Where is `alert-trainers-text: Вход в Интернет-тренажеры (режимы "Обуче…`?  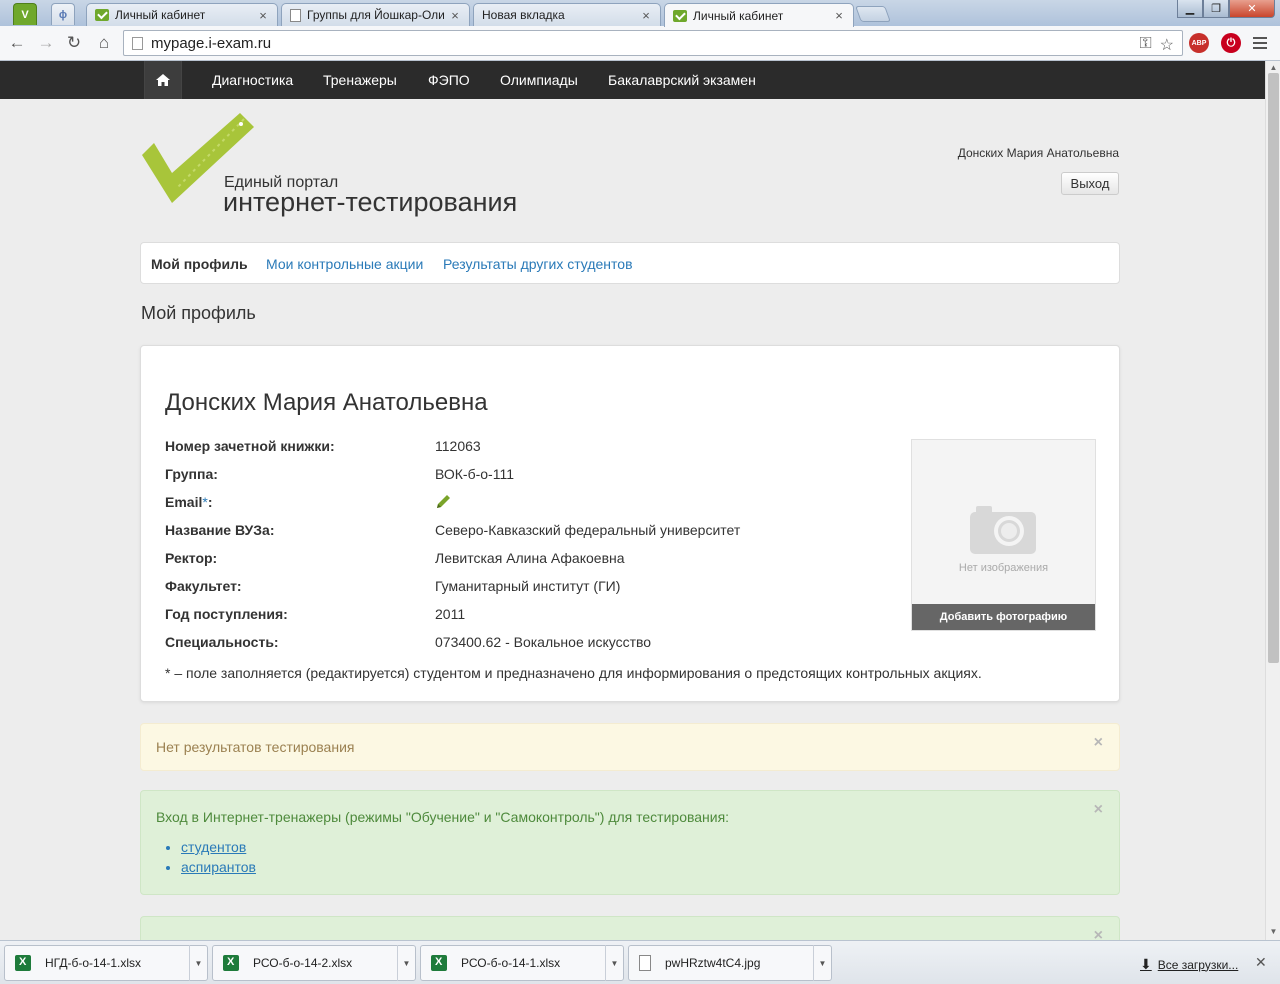
alert-trainers-text: Вход в Интернет-тренажеры (режимы "Обуче… is located at coordinates (443, 817).